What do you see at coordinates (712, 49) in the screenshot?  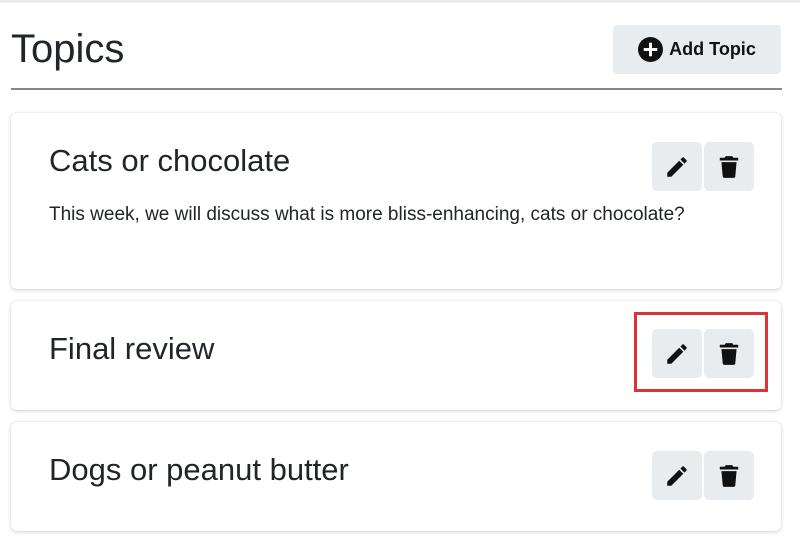 I see `add-topic-label: Add Topic` at bounding box center [712, 49].